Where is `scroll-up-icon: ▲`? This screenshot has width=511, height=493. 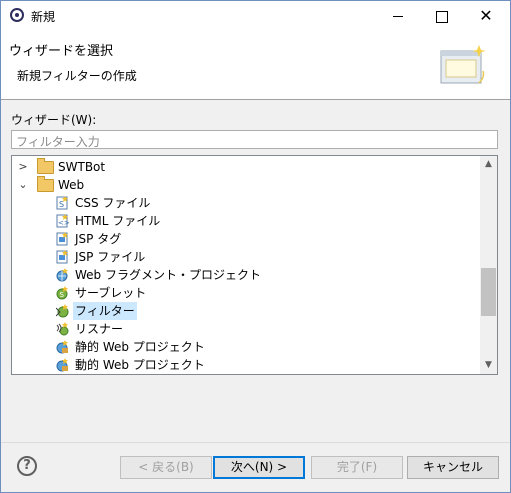
scroll-up-icon: ▲ is located at coordinates (488, 164).